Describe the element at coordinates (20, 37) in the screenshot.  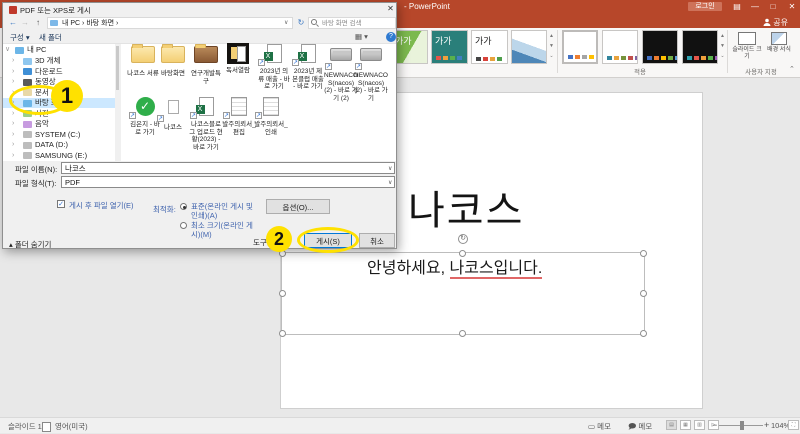
I see `organize-menu: 구성 ▾` at that location.